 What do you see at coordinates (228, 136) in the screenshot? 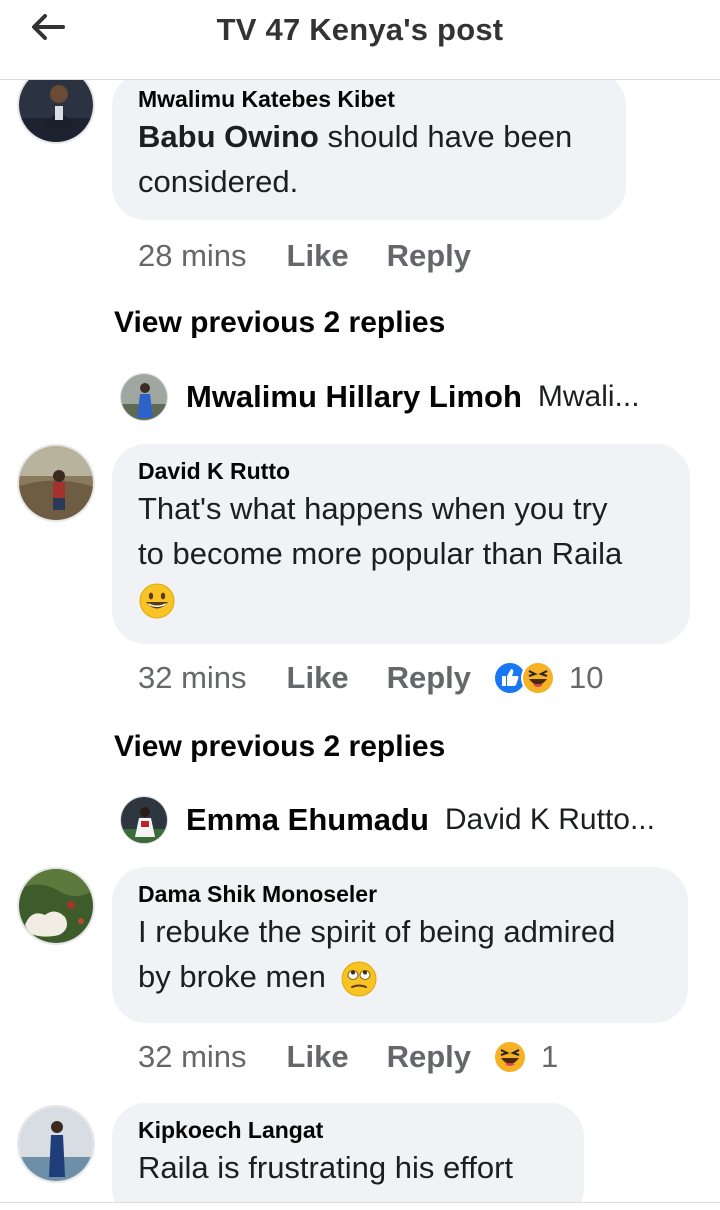
I see `mentioned-name: Babu Owino` at bounding box center [228, 136].